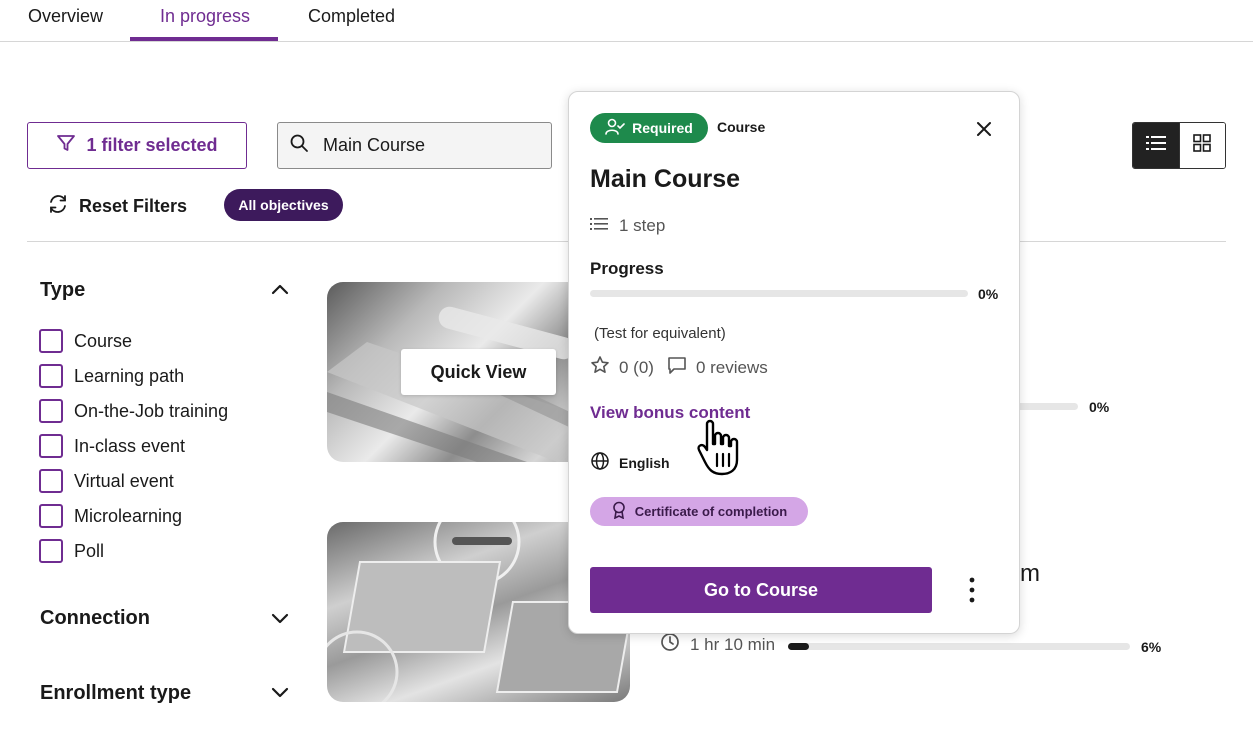 This screenshot has width=1253, height=733. I want to click on user-check-icon, so click(615, 128).